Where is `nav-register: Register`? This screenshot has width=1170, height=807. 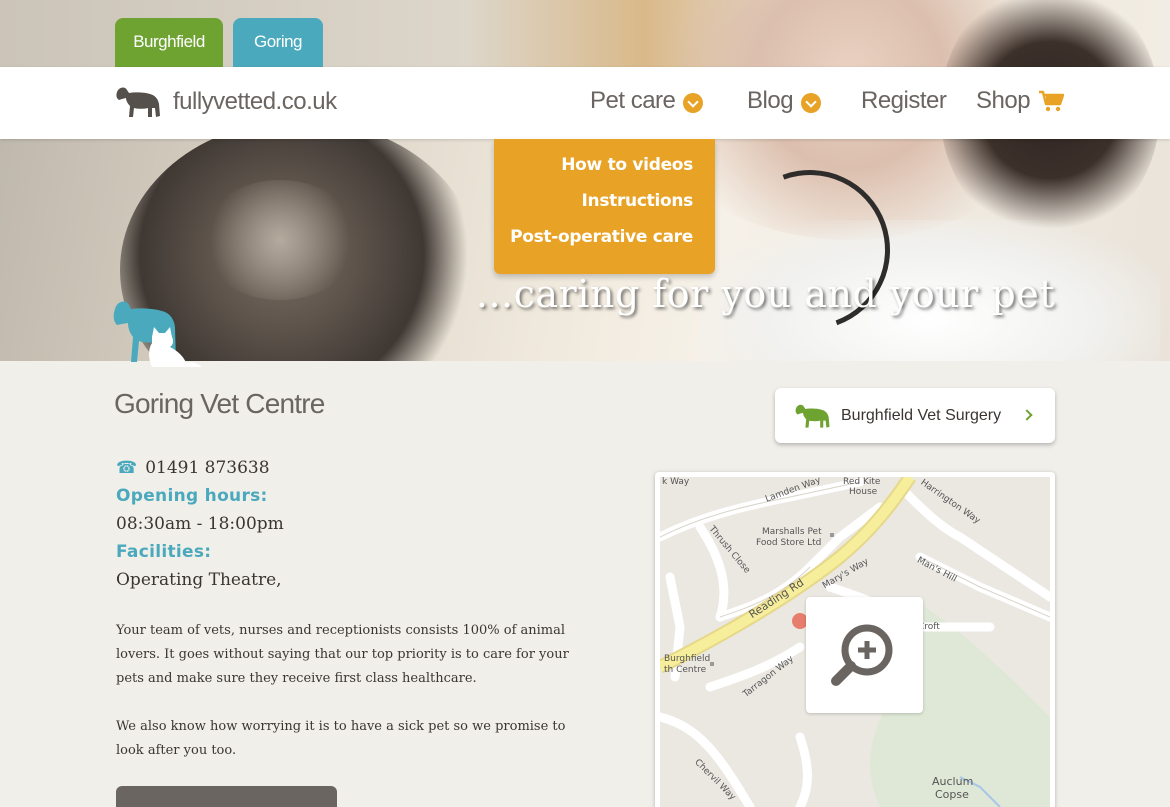
nav-register: Register is located at coordinates (904, 101).